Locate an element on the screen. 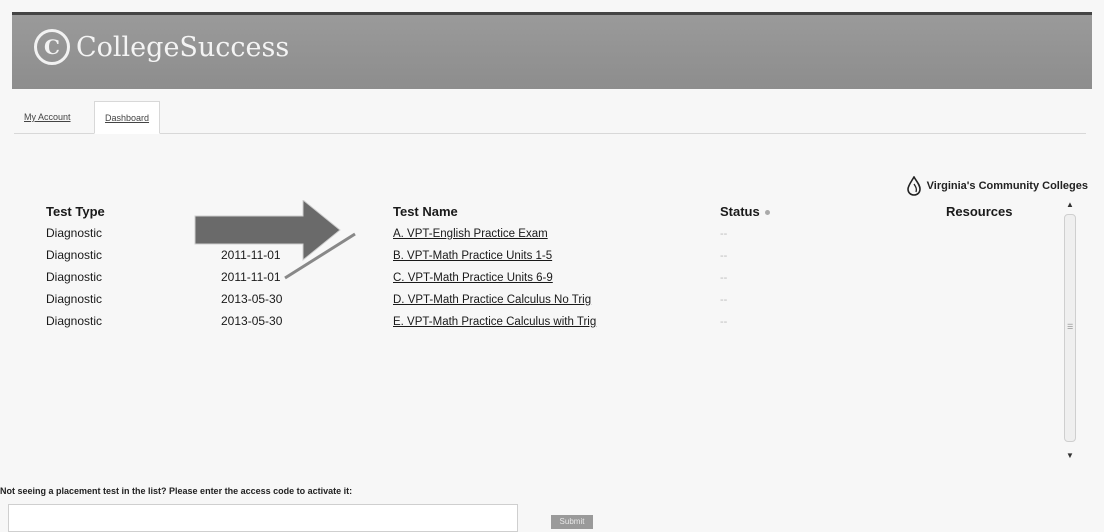  status-info-icon is located at coordinates (767, 212).